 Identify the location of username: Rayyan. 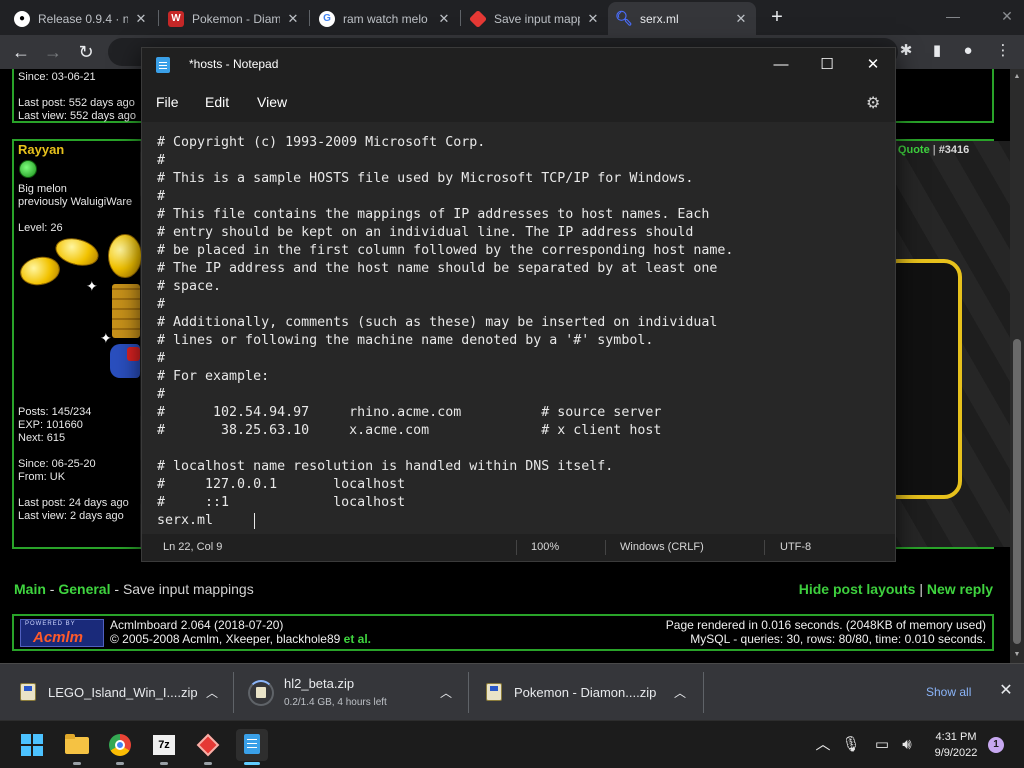
(41, 149).